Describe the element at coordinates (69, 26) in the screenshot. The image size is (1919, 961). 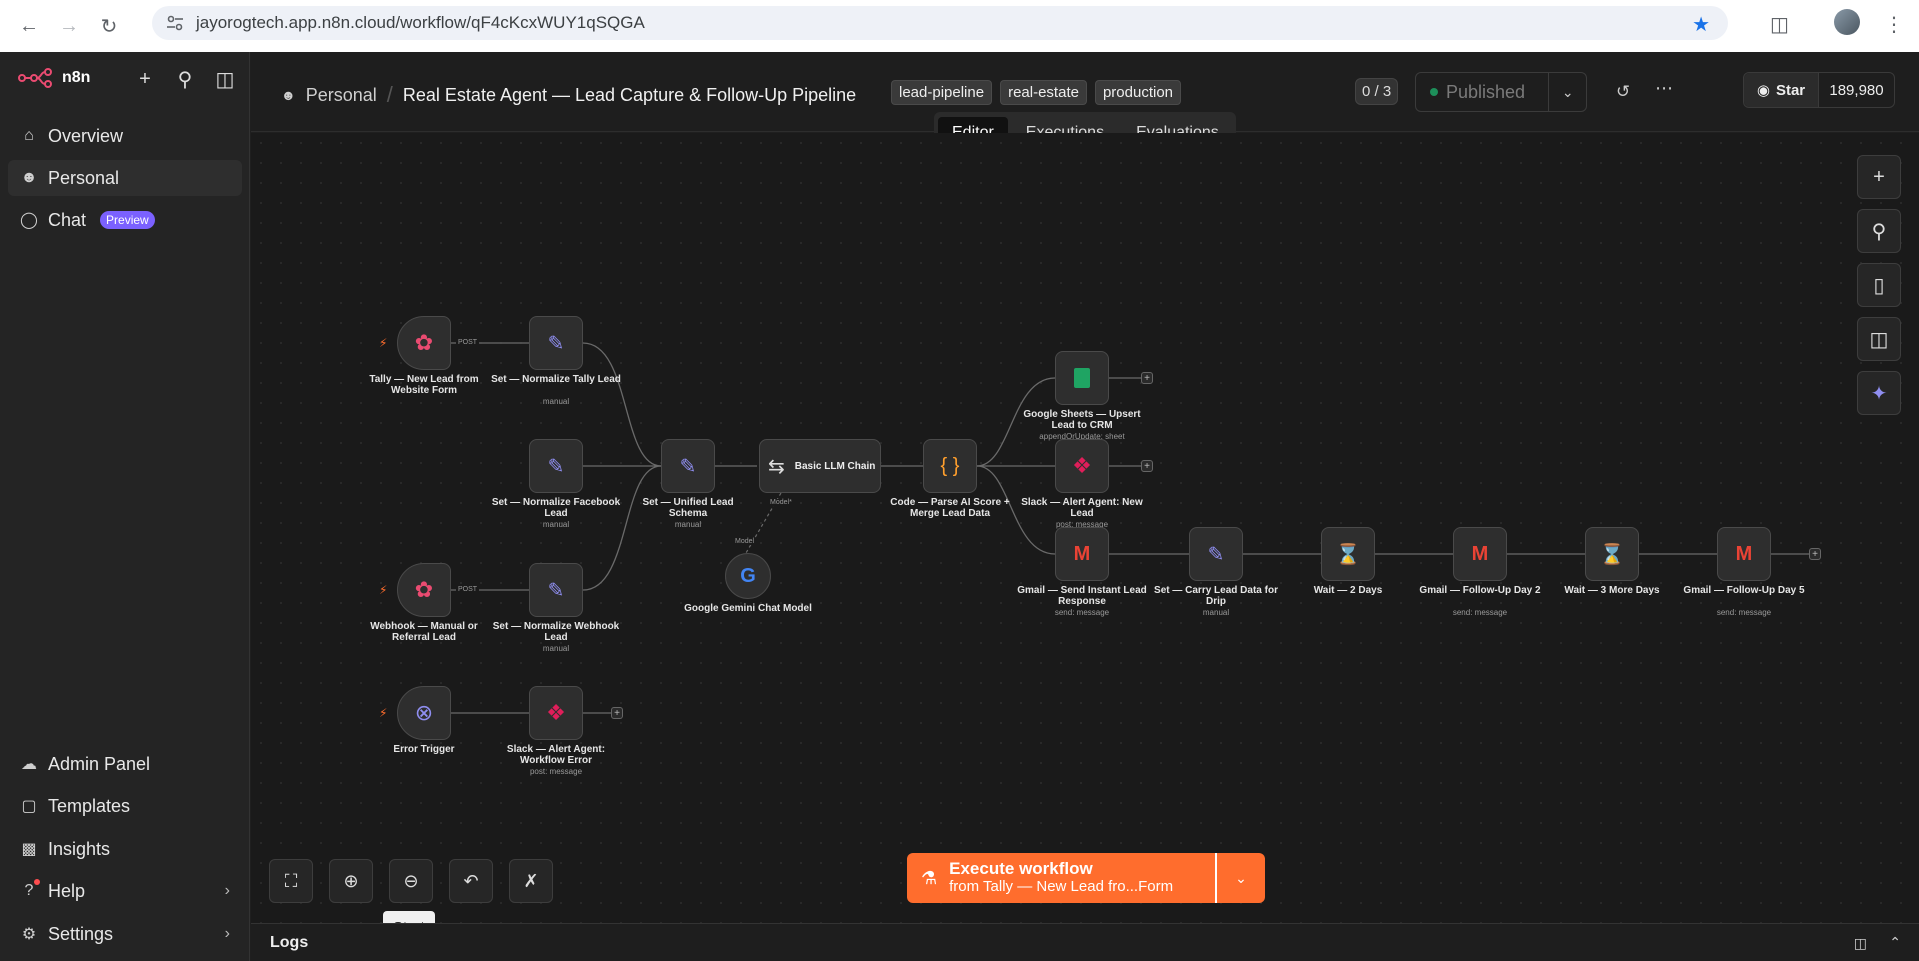
I see `forward-icon: →` at that location.